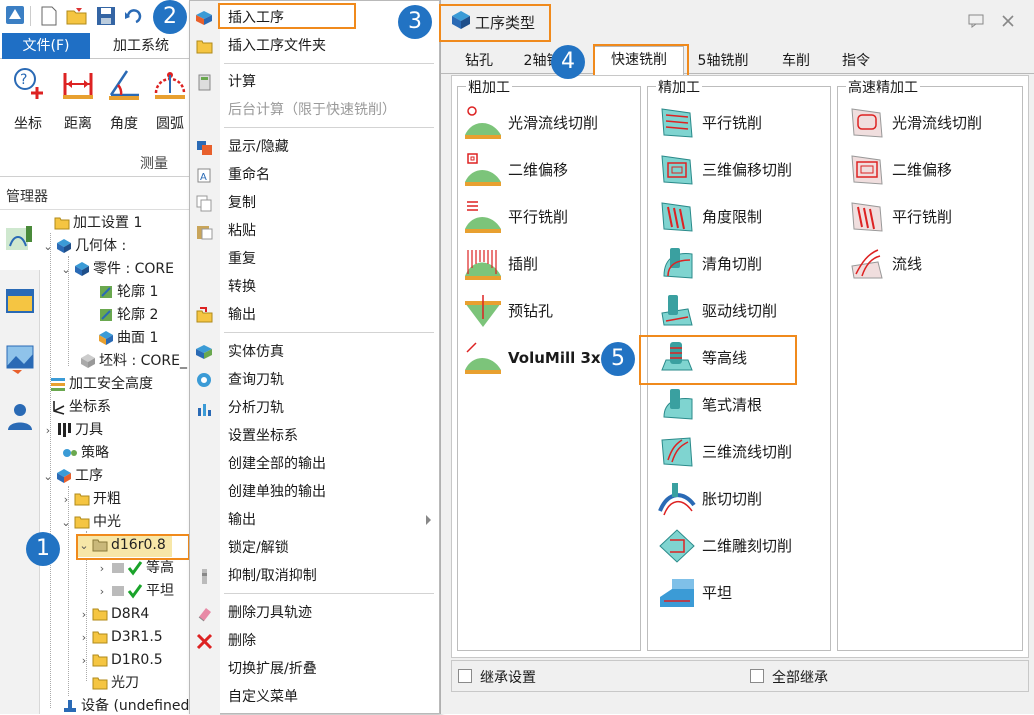  I want to click on menu-item-show-hide: 显示/隐藏, so click(314, 147).